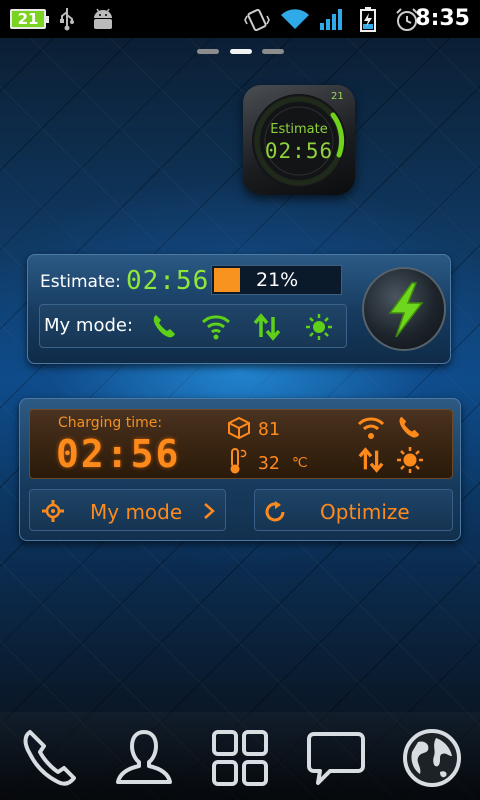 The image size is (480, 800). What do you see at coordinates (67, 21) in the screenshot?
I see `usb-icon` at bounding box center [67, 21].